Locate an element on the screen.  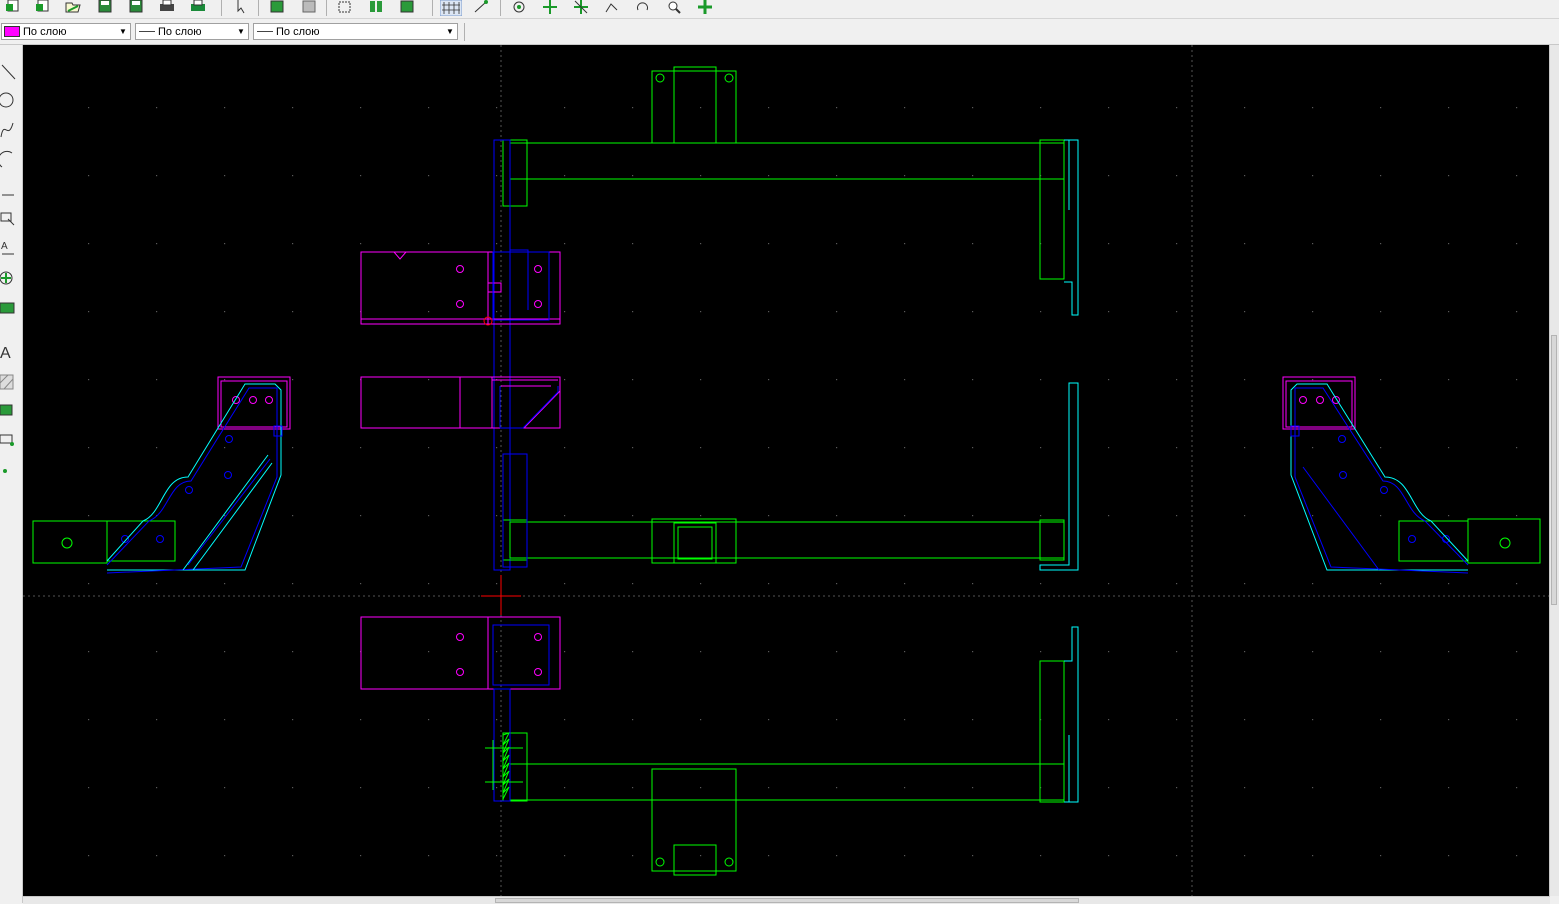
vertical-scrollbar is located at coordinates (1554, 470).